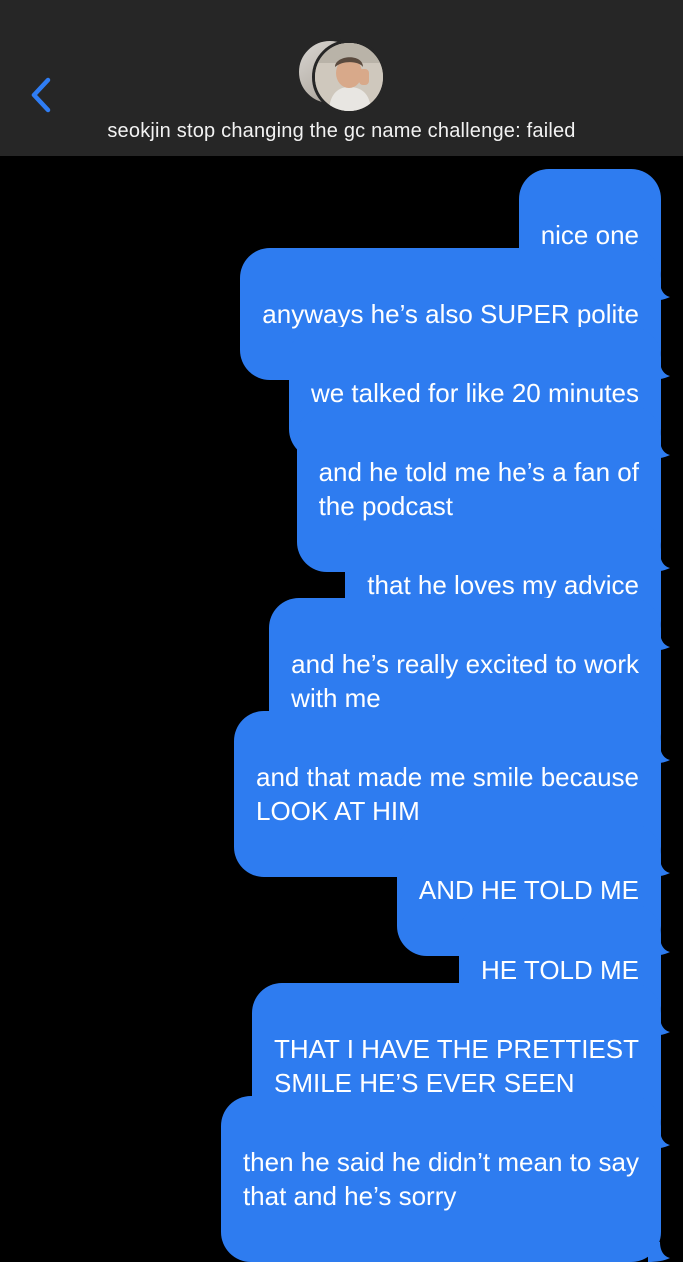 This screenshot has height=1262, width=683. I want to click on person-photo-icon, so click(349, 77).